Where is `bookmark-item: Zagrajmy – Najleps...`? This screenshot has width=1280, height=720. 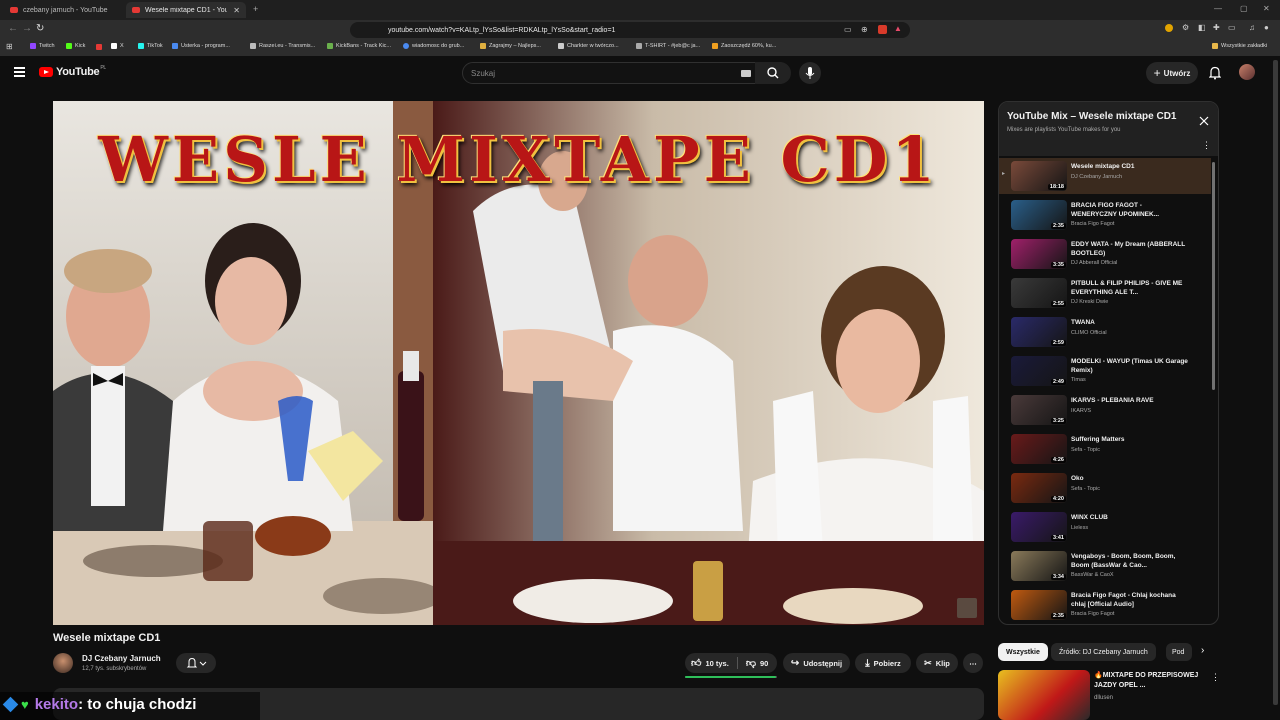
bookmark-item: Zagrajmy – Najleps... is located at coordinates (510, 46).